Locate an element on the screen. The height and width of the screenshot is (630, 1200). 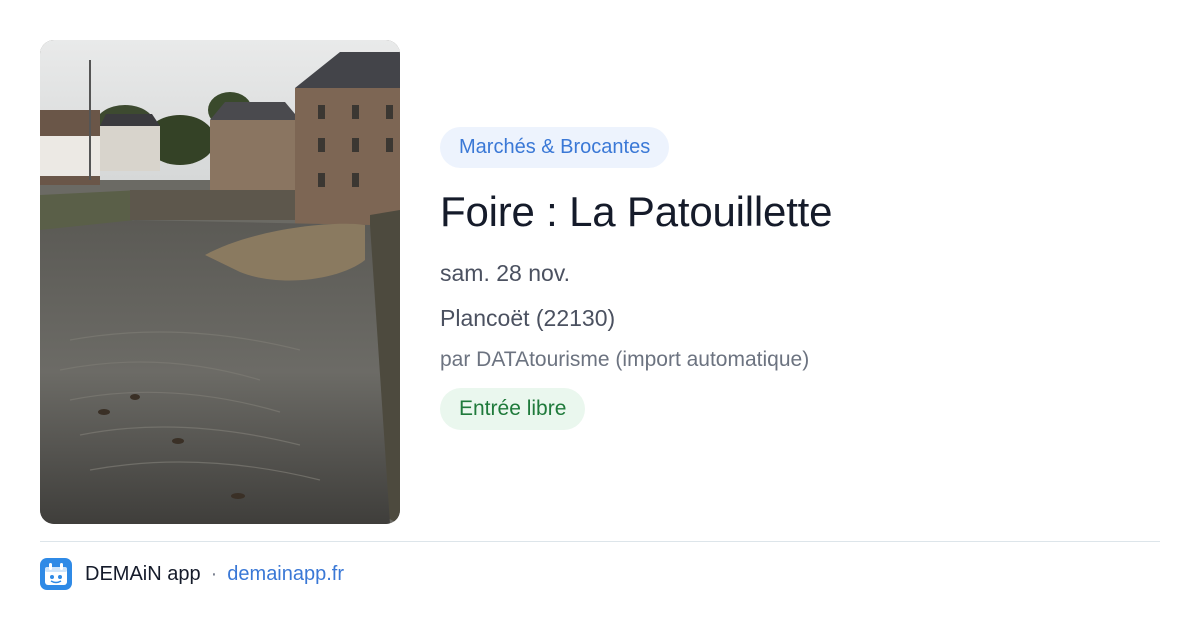
event-location: Plancoët (22130) is located at coordinates (528, 318).